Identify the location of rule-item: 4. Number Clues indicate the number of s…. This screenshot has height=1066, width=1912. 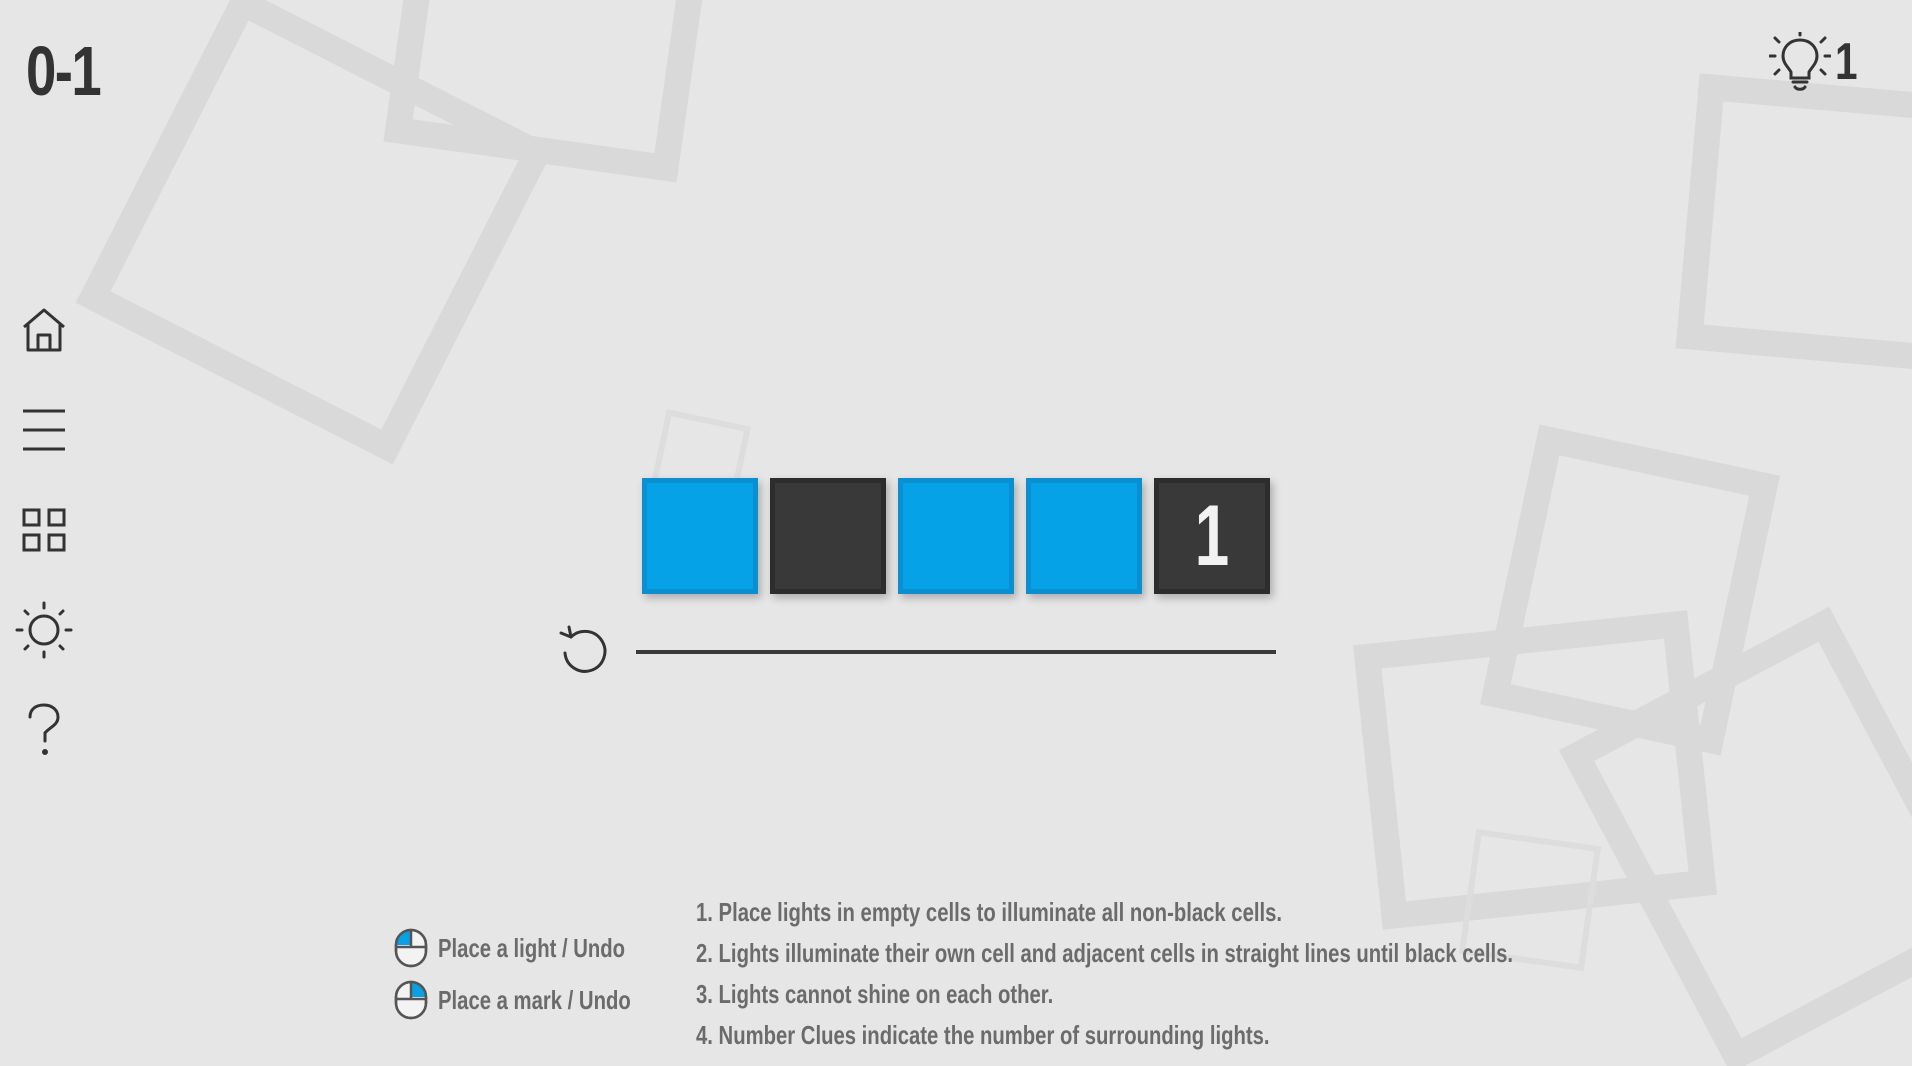
(983, 1035).